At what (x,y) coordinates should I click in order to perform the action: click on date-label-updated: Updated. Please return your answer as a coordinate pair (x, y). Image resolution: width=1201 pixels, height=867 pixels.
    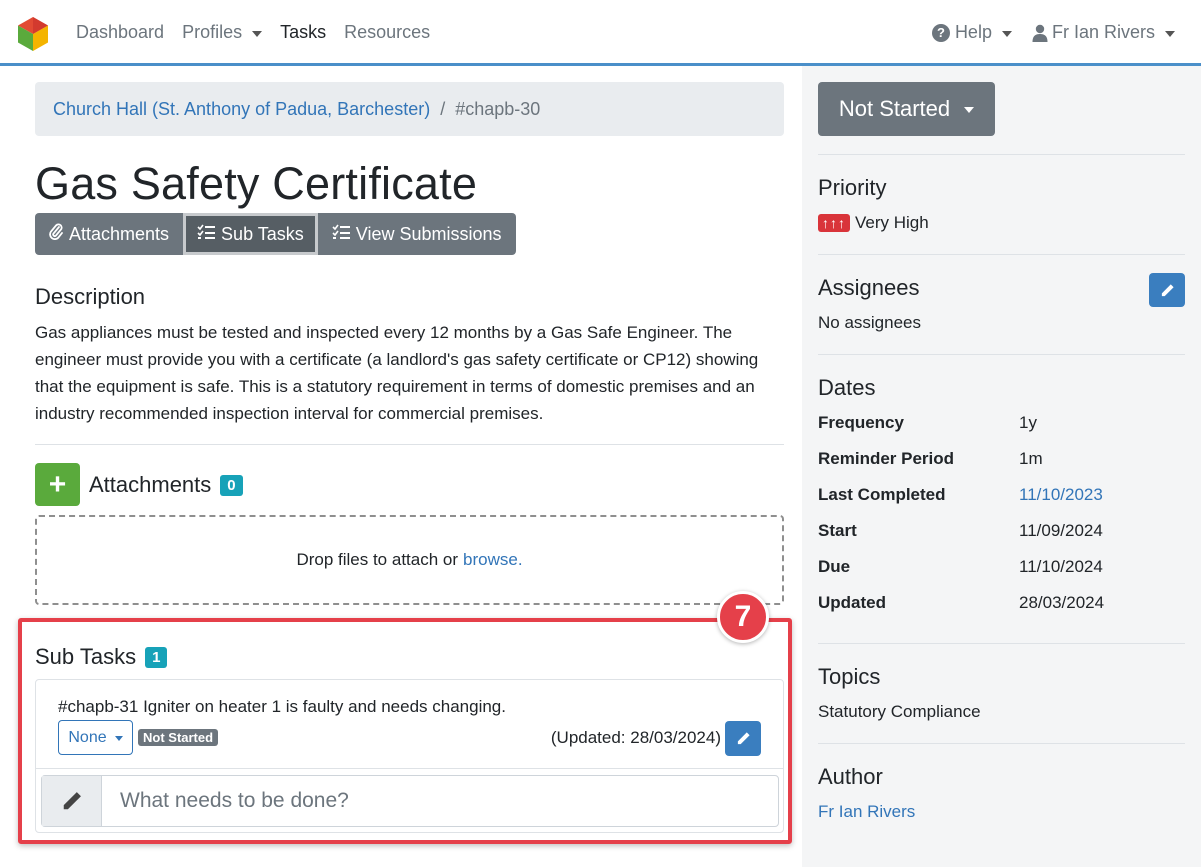
    Looking at the image, I should click on (852, 602).